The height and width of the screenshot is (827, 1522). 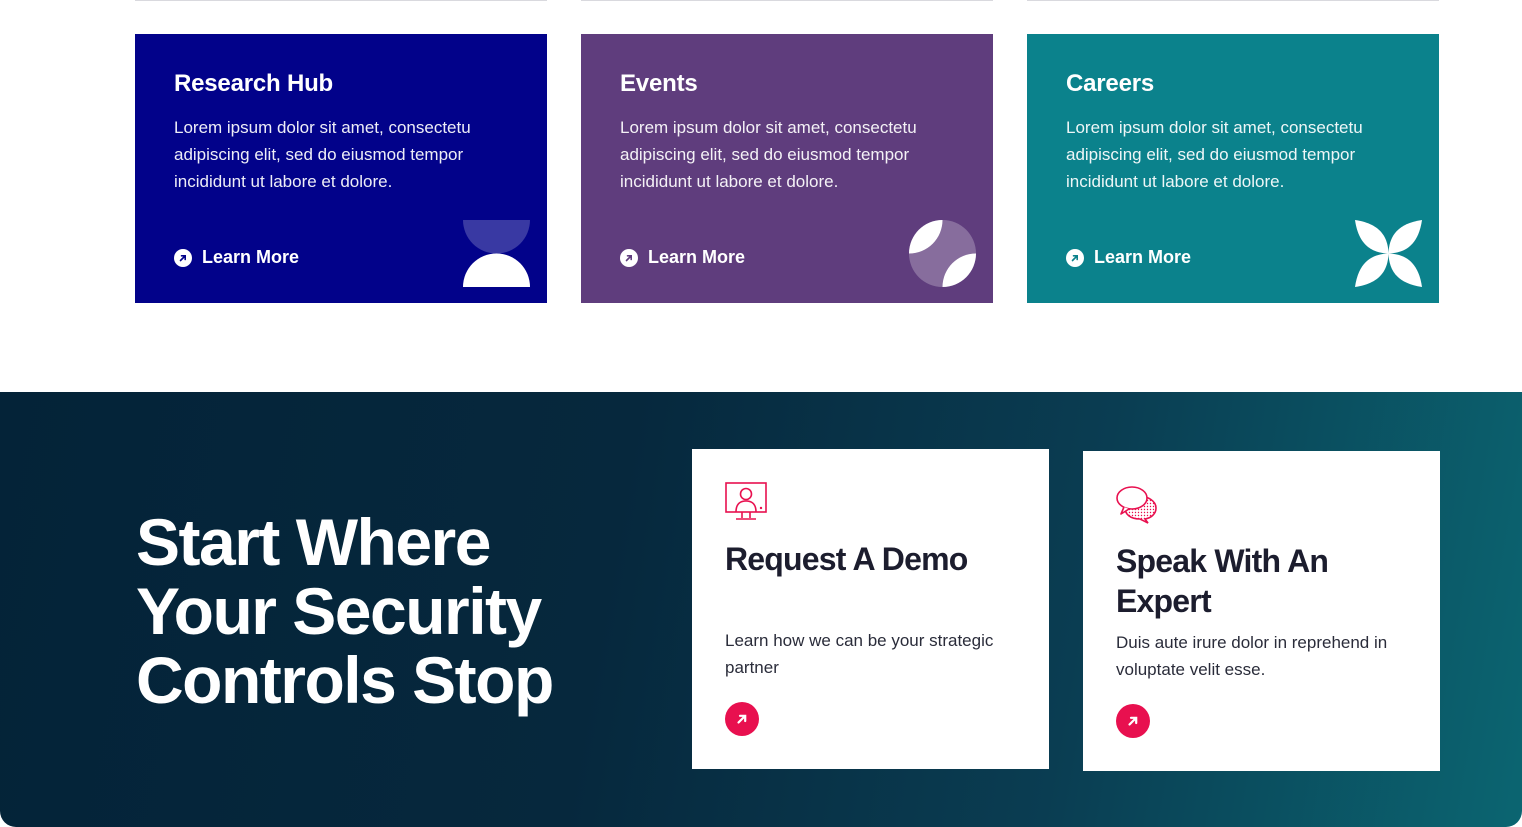 What do you see at coordinates (1136, 505) in the screenshot?
I see `chat-bubbles-icon` at bounding box center [1136, 505].